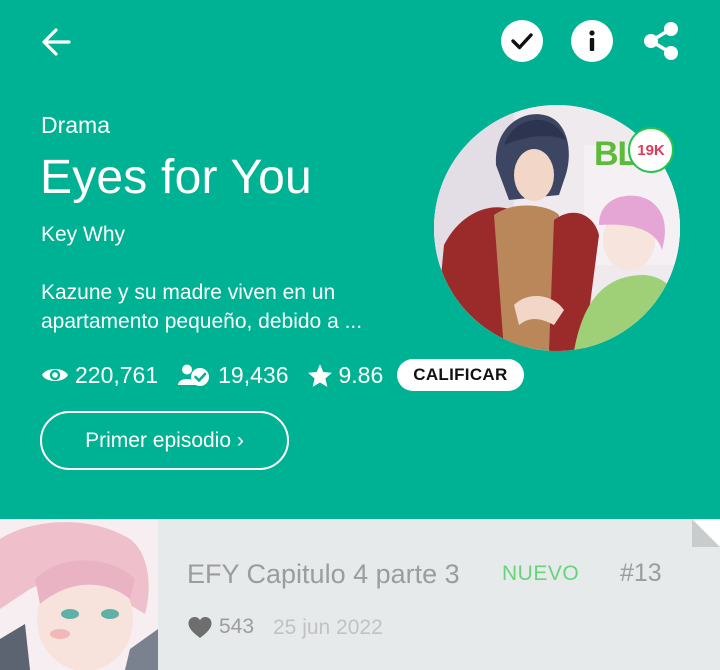  What do you see at coordinates (253, 374) in the screenshot?
I see `subscribers-count: 19,436` at bounding box center [253, 374].